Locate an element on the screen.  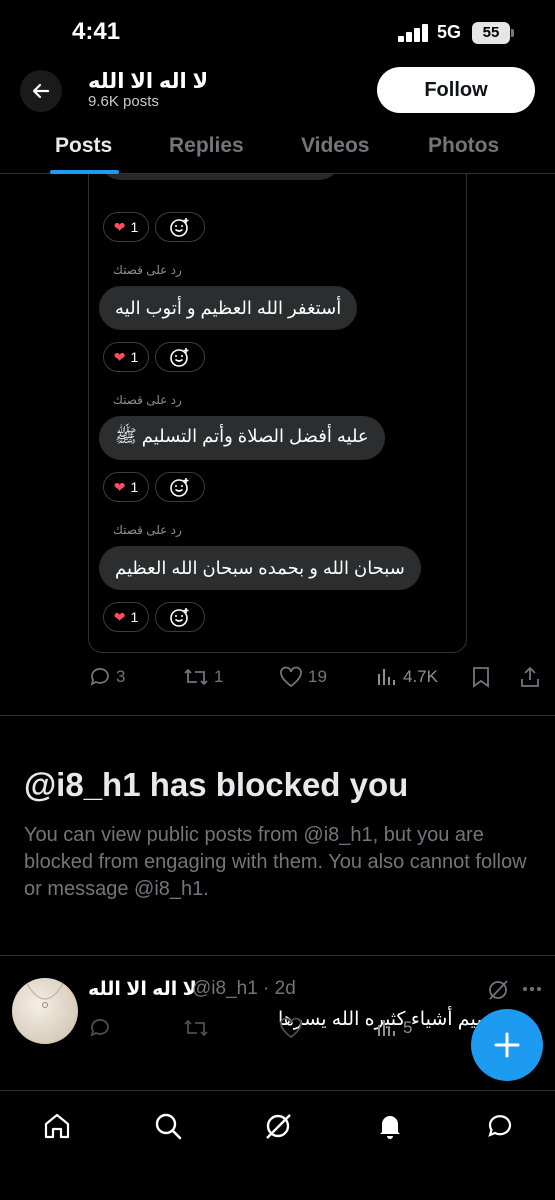
status-time: 4:41 is located at coordinates (96, 31).